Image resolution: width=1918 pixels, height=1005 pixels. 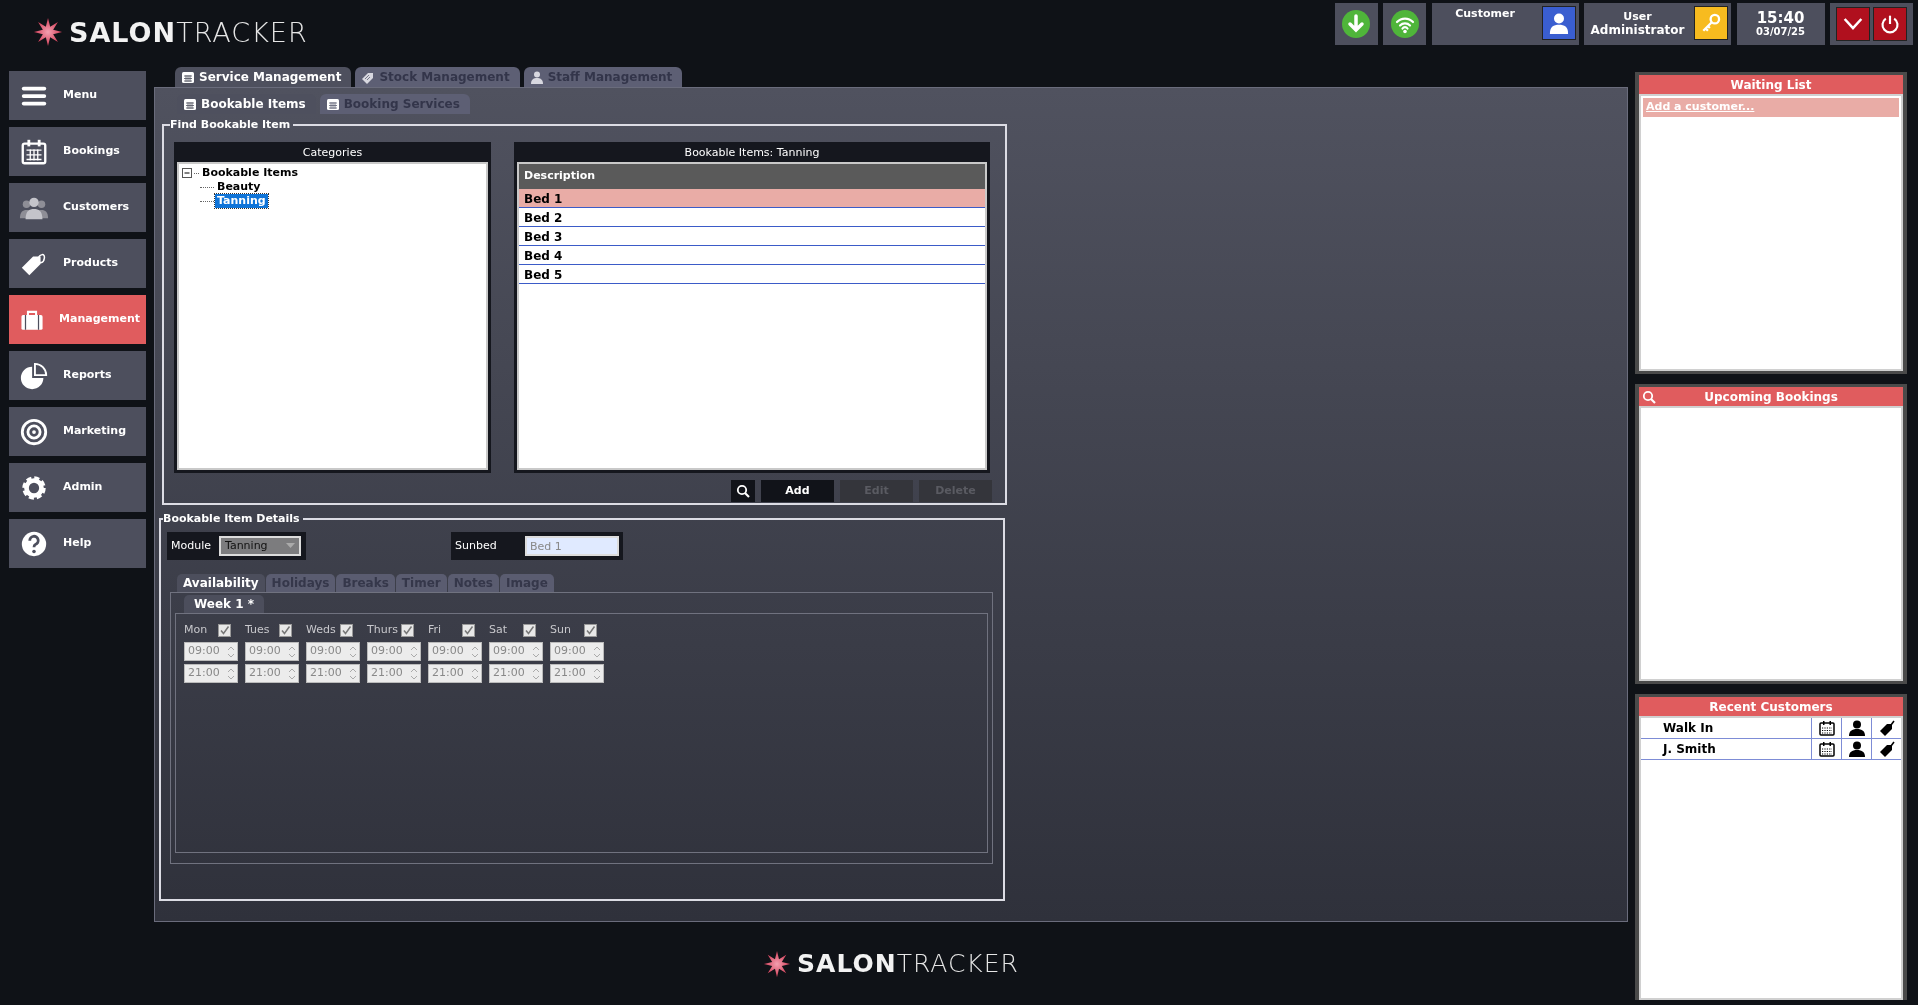 I want to click on tree-view: Bookable Items Beauty Tanning, so click(x=332, y=316).